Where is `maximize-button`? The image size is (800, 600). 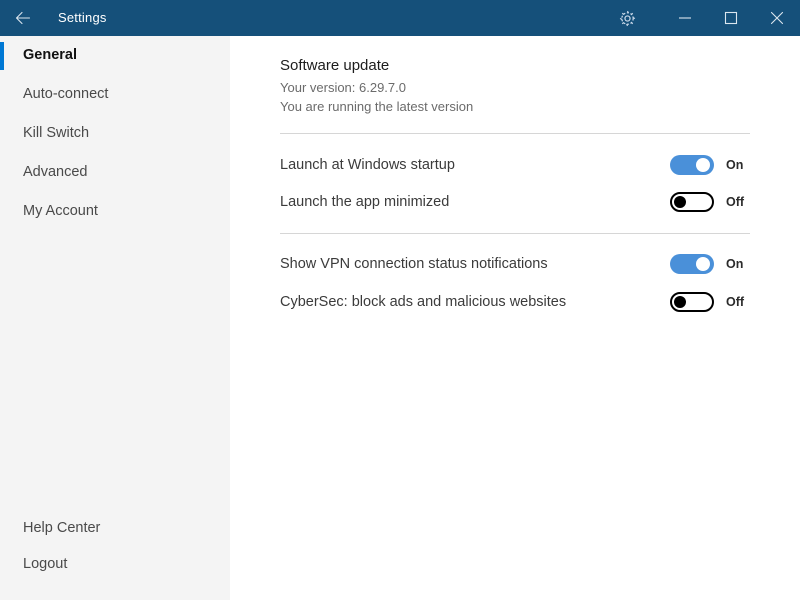 maximize-button is located at coordinates (731, 18).